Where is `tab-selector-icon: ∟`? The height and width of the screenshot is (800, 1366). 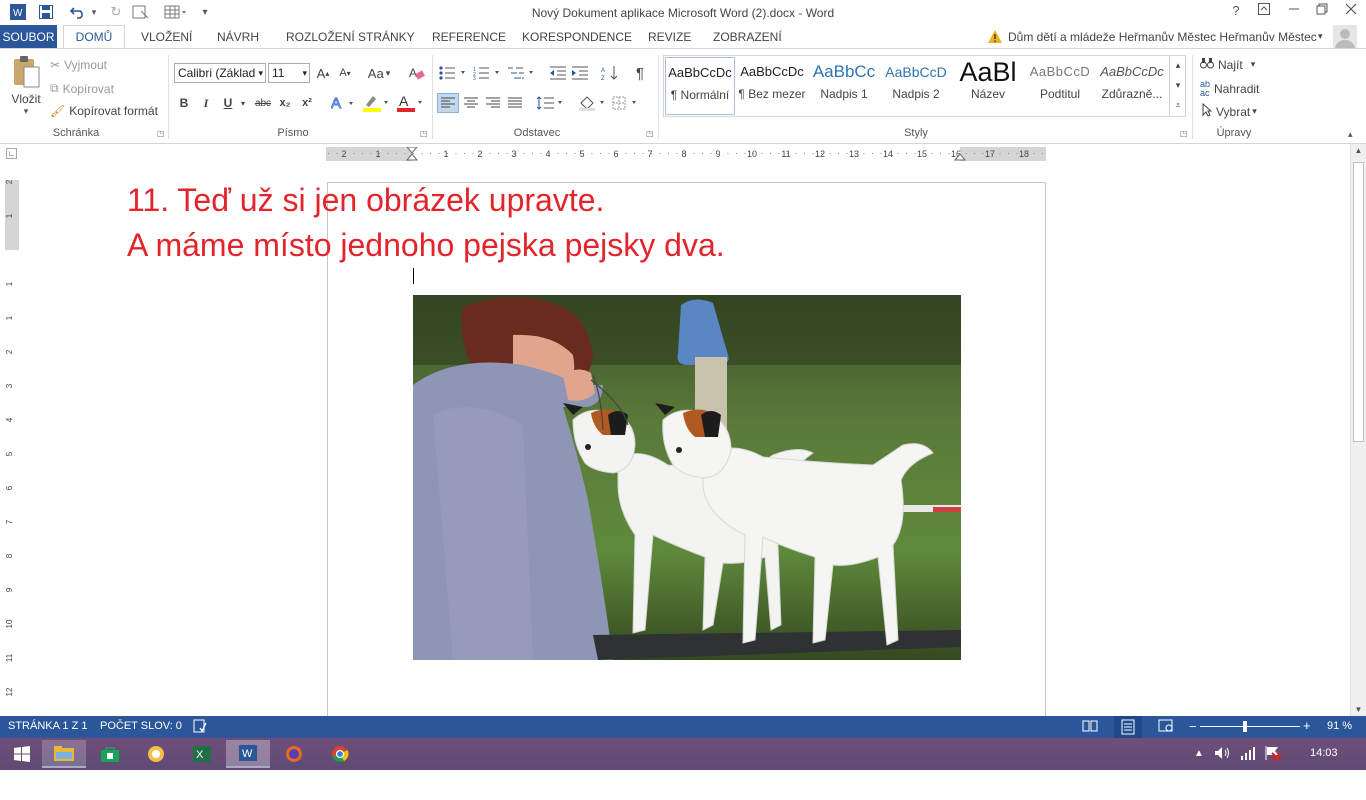
tab-selector-icon: ∟ is located at coordinates (11, 153).